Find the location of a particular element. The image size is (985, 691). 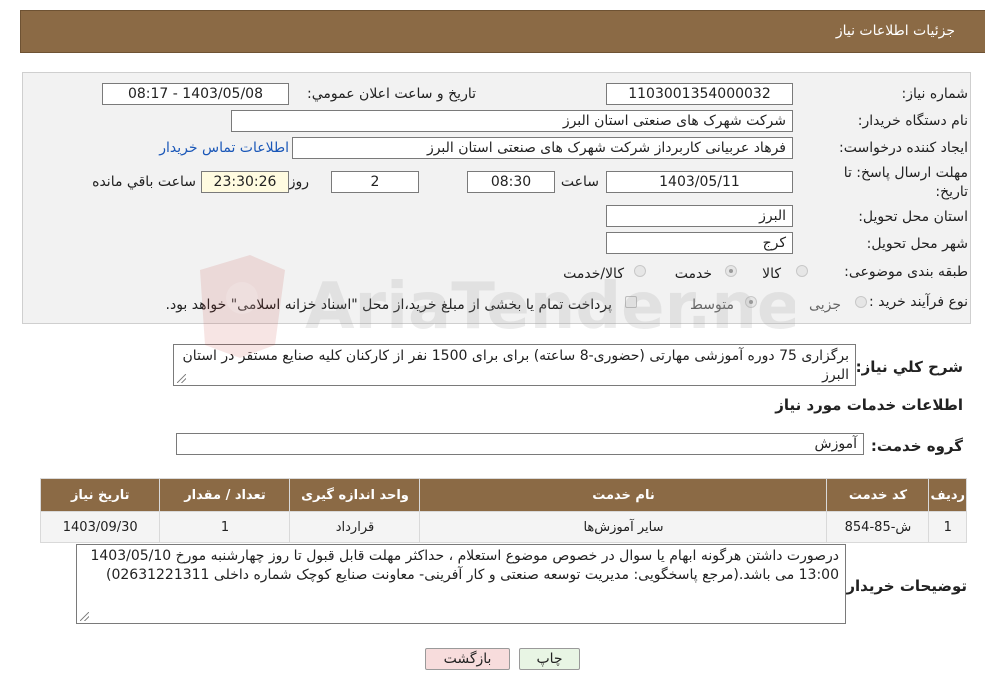

city-label: شهر محل تحويل: is located at coordinates (917, 244).